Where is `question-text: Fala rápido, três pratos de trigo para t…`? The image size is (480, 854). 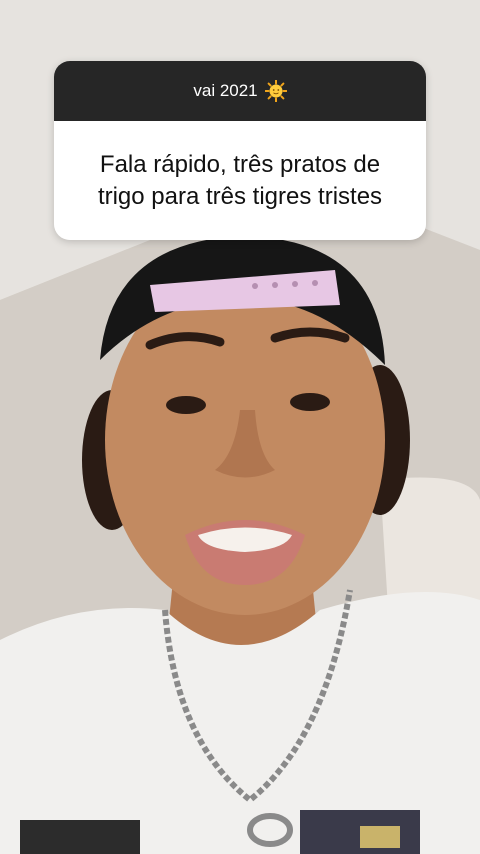
question-text: Fala rápido, três pratos de trigo para t… is located at coordinates (240, 180).